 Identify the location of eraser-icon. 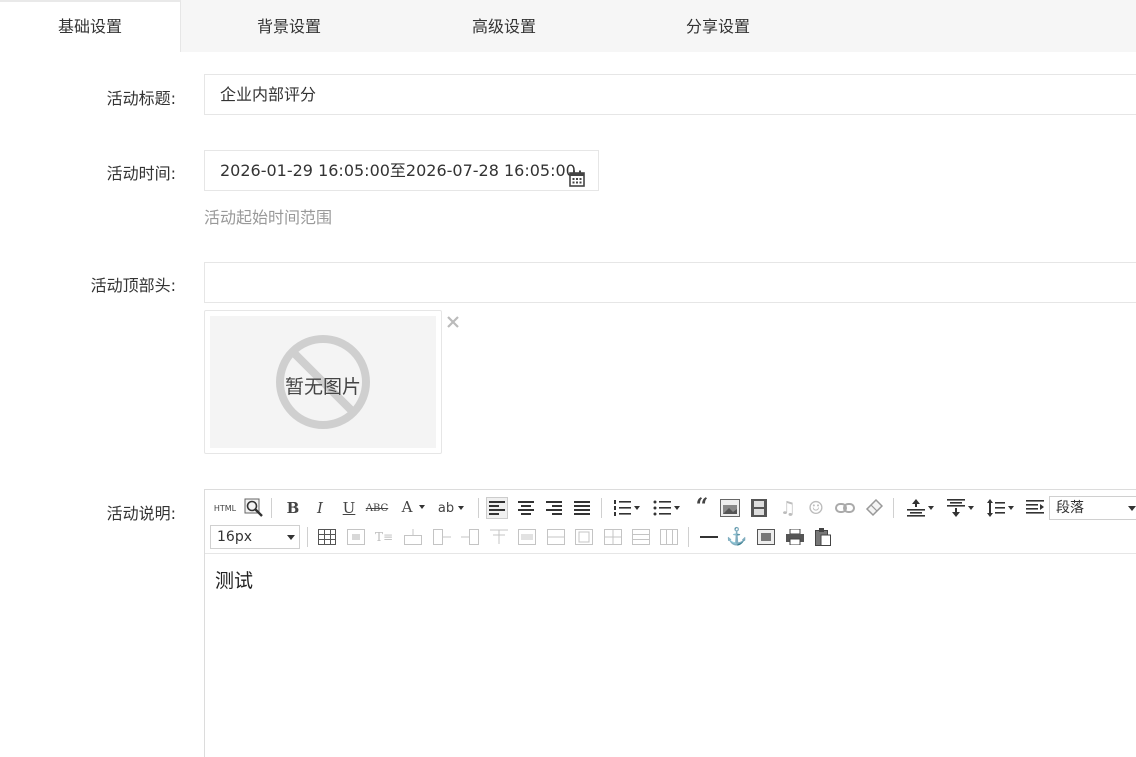
(874, 508).